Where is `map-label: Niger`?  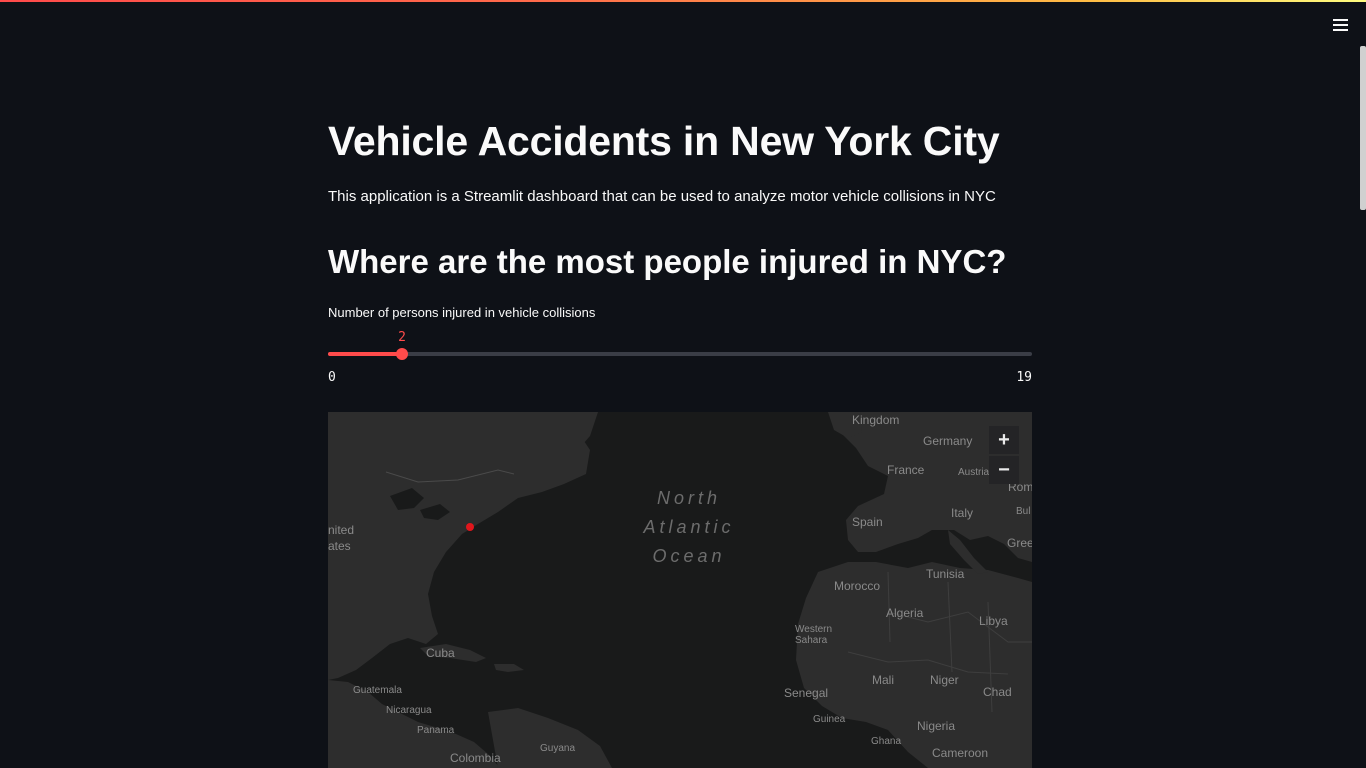 map-label: Niger is located at coordinates (944, 680).